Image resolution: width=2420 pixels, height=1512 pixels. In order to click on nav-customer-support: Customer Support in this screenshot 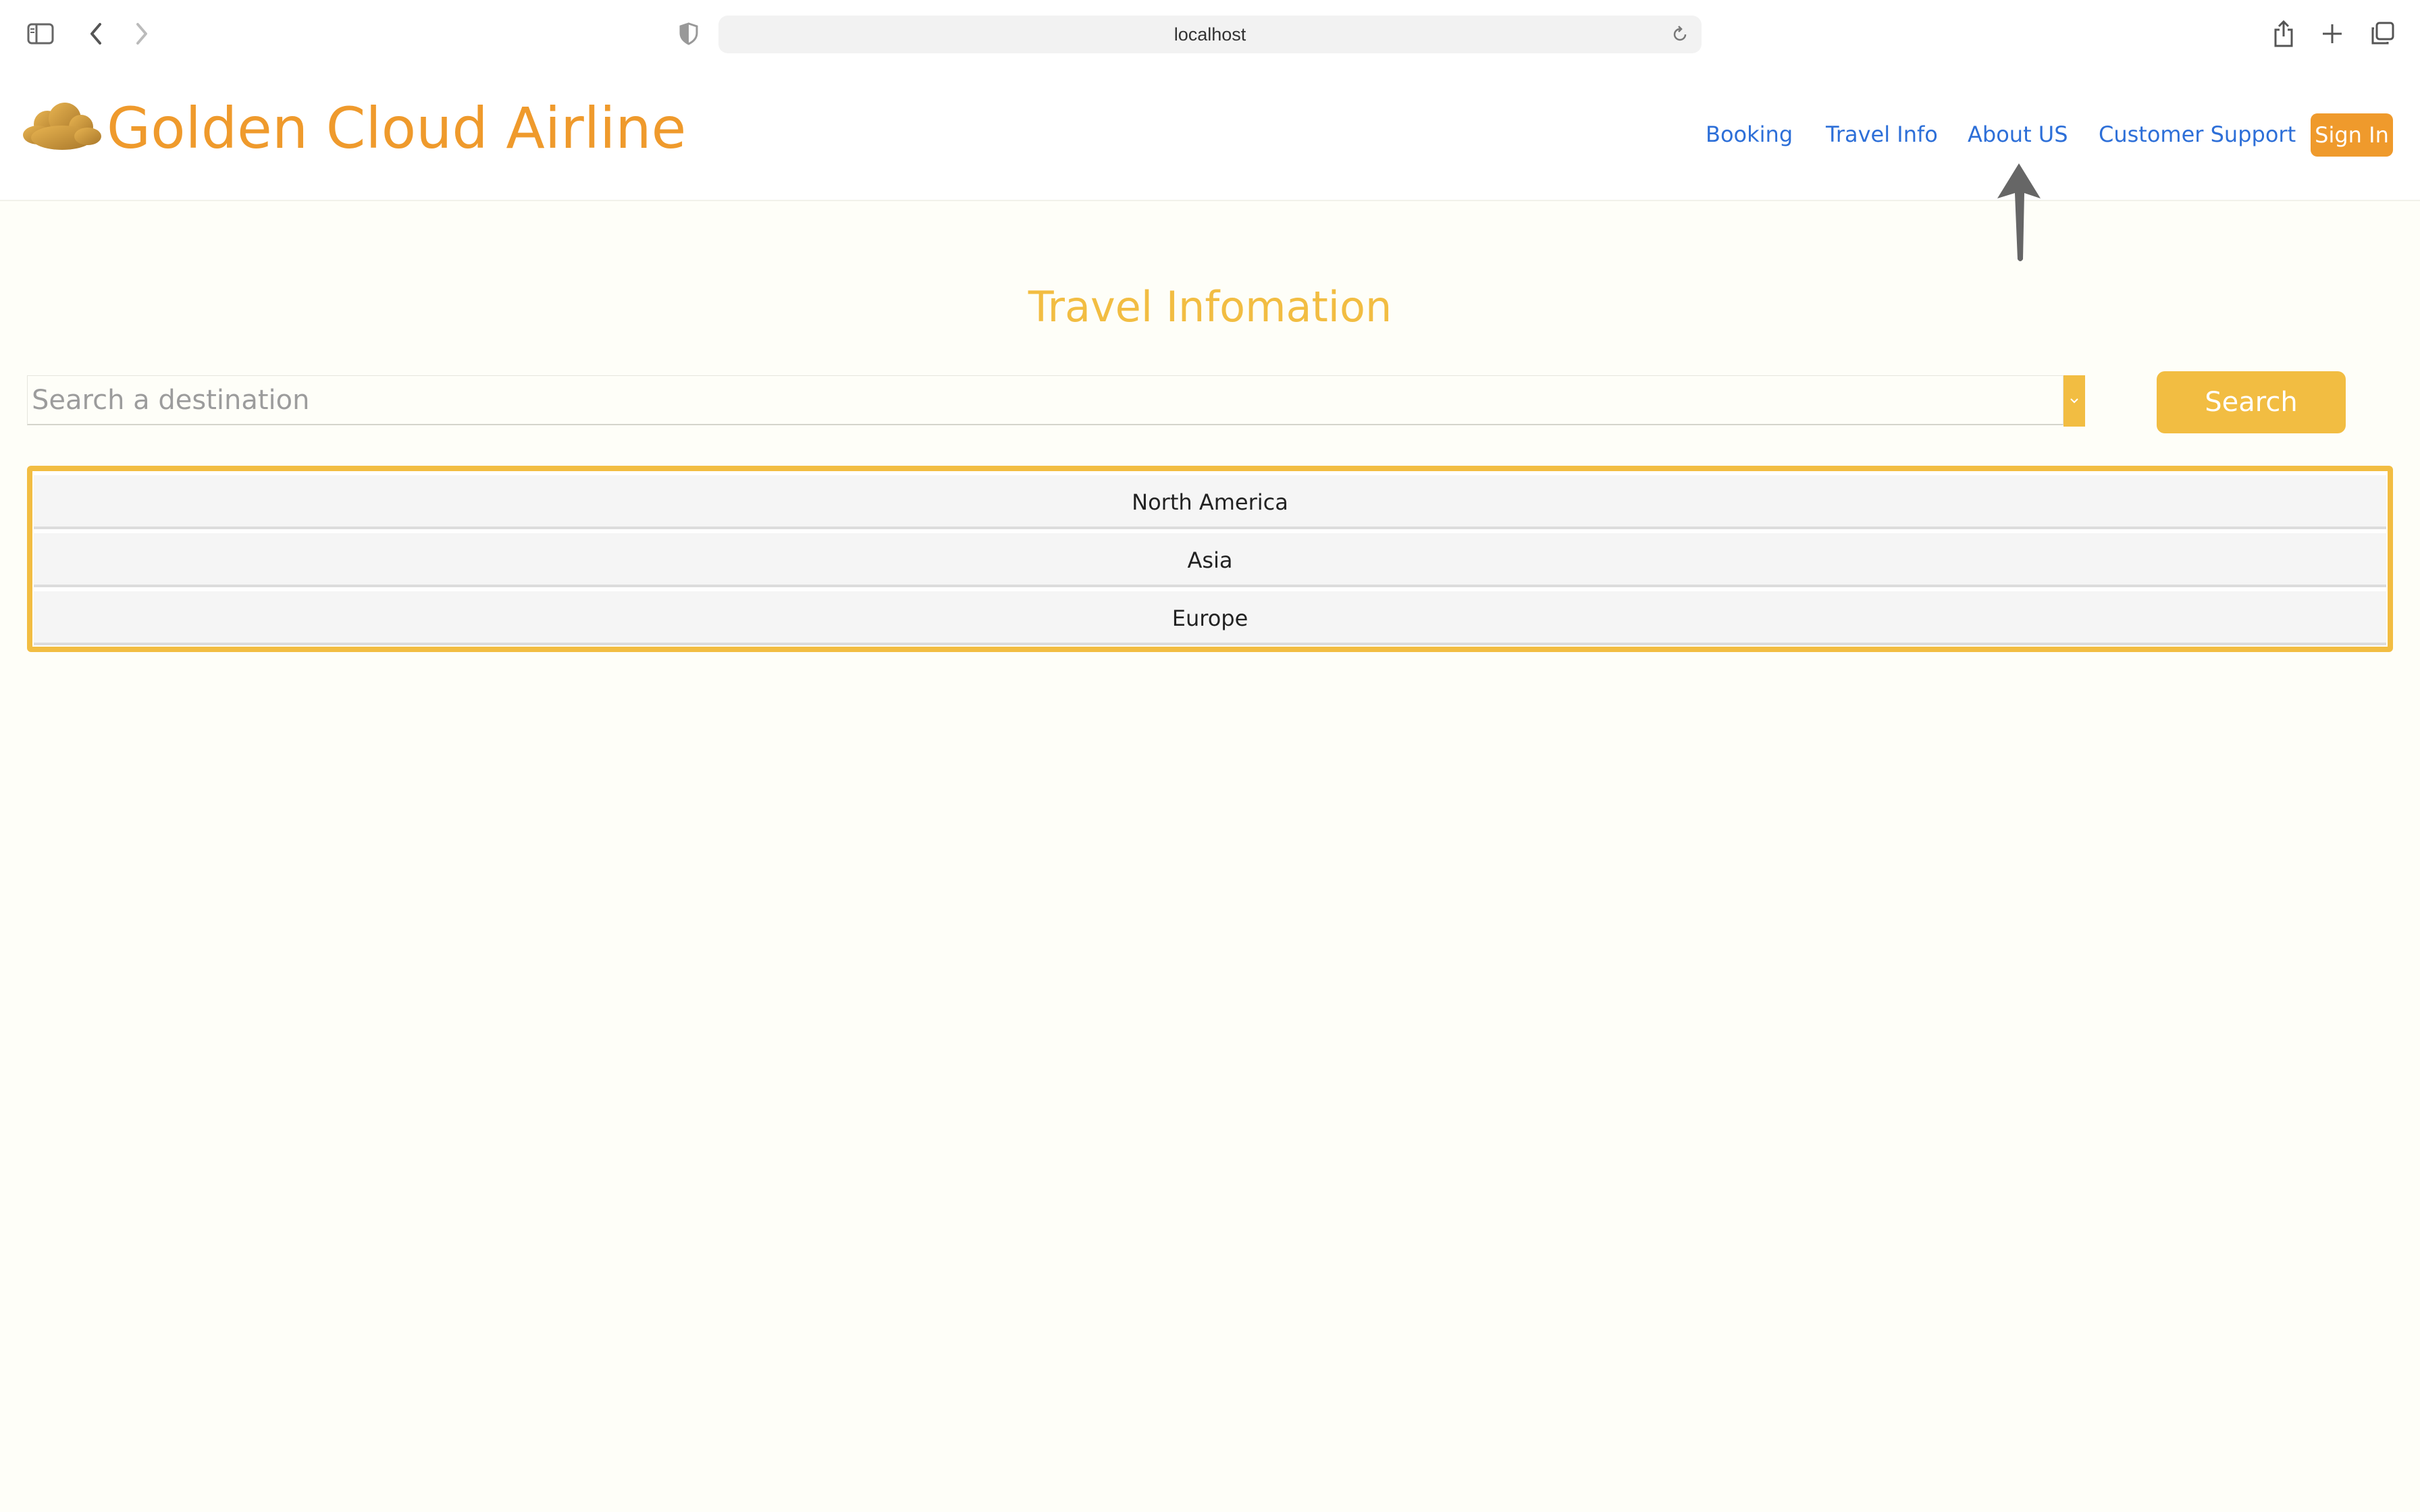, I will do `click(2197, 134)`.